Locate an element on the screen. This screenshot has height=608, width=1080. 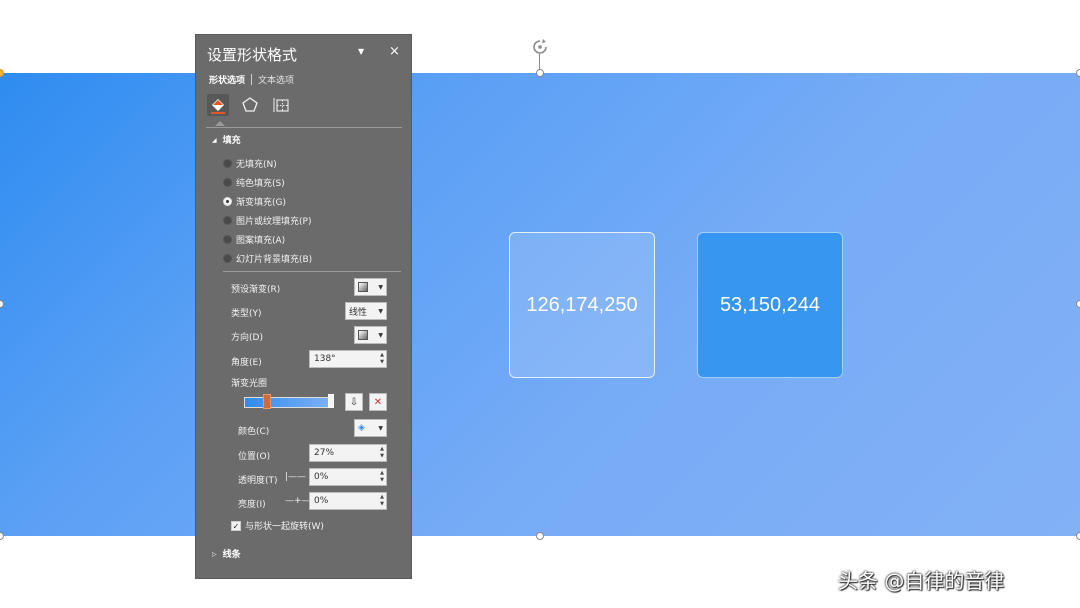
gradient-swatch-icon is located at coordinates (363, 287).